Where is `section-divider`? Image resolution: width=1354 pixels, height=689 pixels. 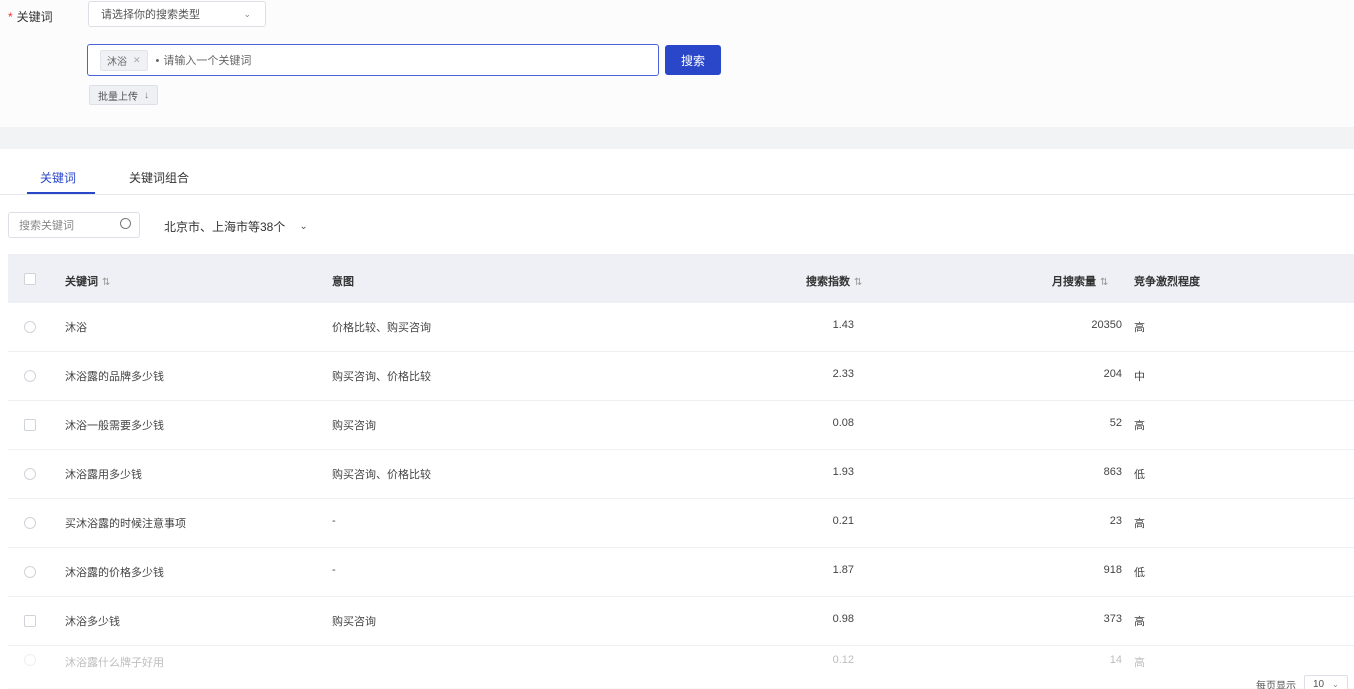 section-divider is located at coordinates (677, 138).